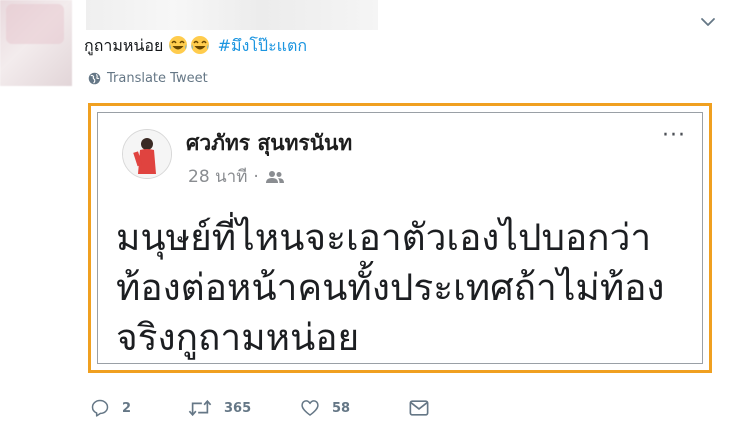  What do you see at coordinates (263, 45) in the screenshot?
I see `hashtag-link: #มึงโป๊ะแตก` at bounding box center [263, 45].